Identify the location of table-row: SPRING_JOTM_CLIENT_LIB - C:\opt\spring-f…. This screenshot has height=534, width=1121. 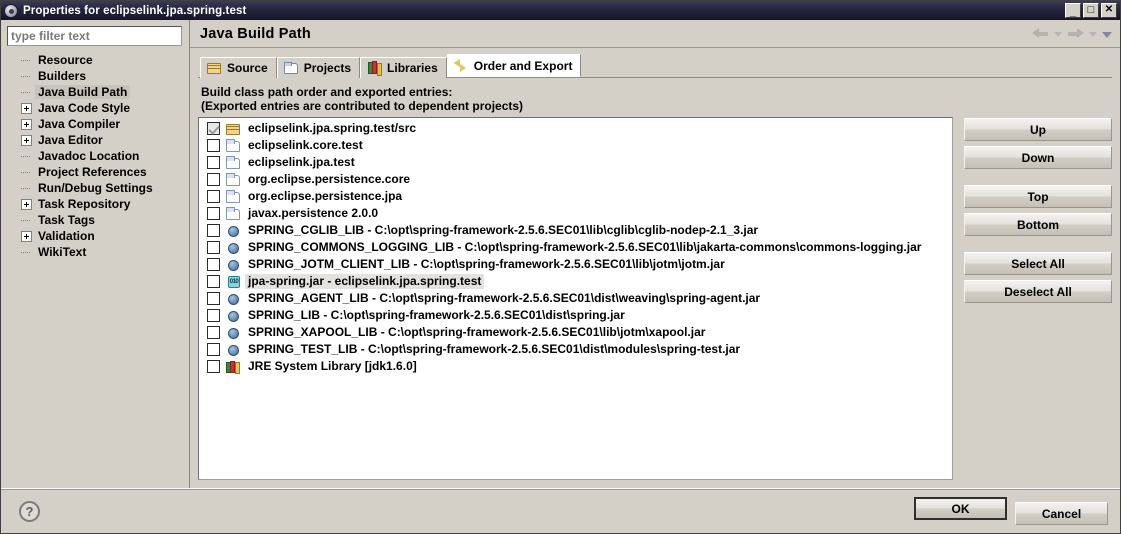
(575, 264).